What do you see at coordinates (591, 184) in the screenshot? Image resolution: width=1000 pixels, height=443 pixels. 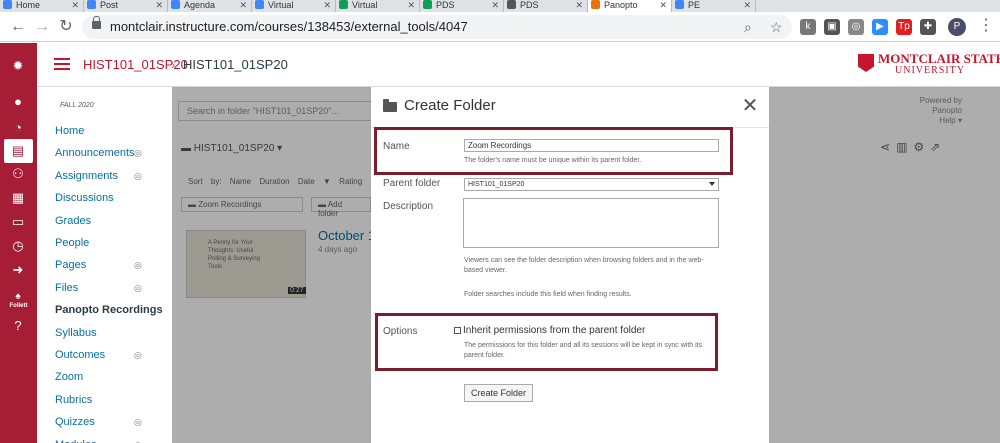 I see `parent-folder-select: HIST101_01SP20` at bounding box center [591, 184].